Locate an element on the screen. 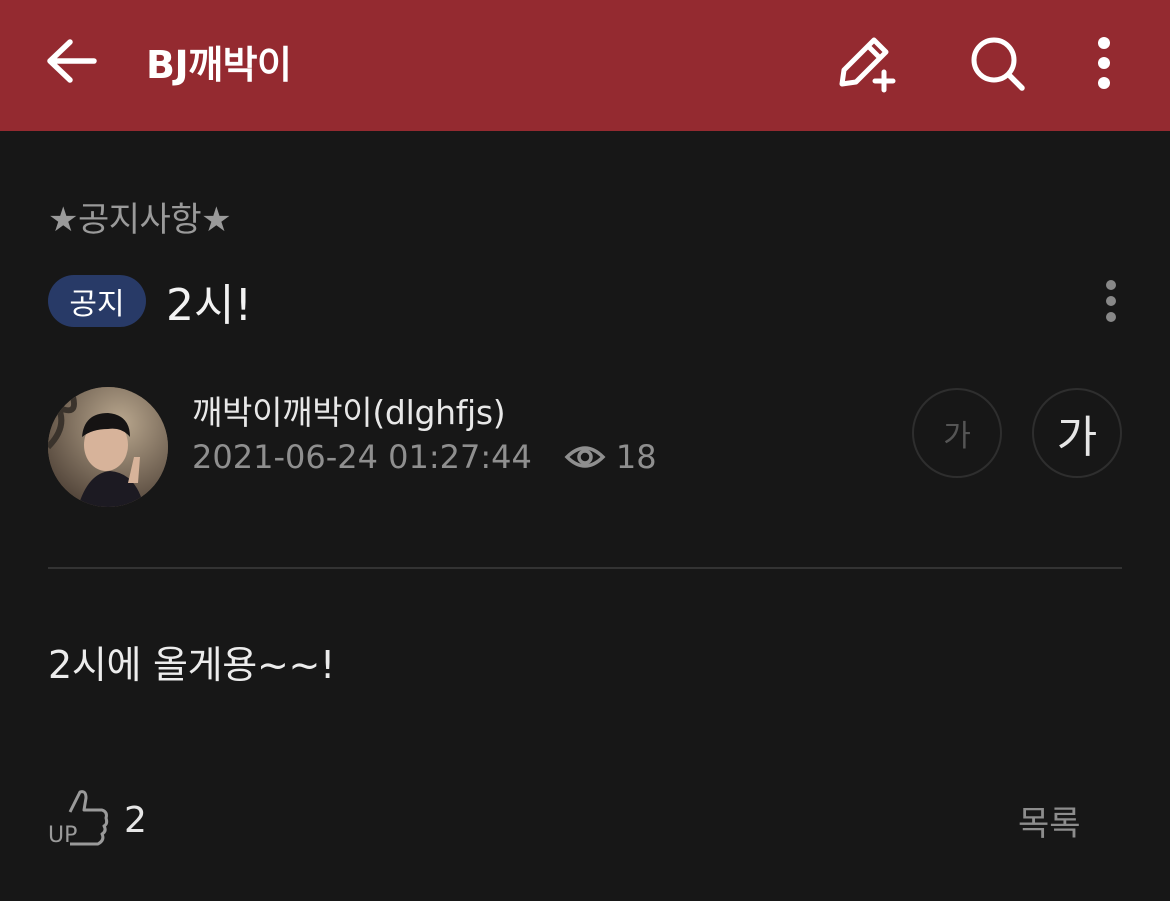 The image size is (1170, 901). more-vertical-icon is located at coordinates (1104, 63).